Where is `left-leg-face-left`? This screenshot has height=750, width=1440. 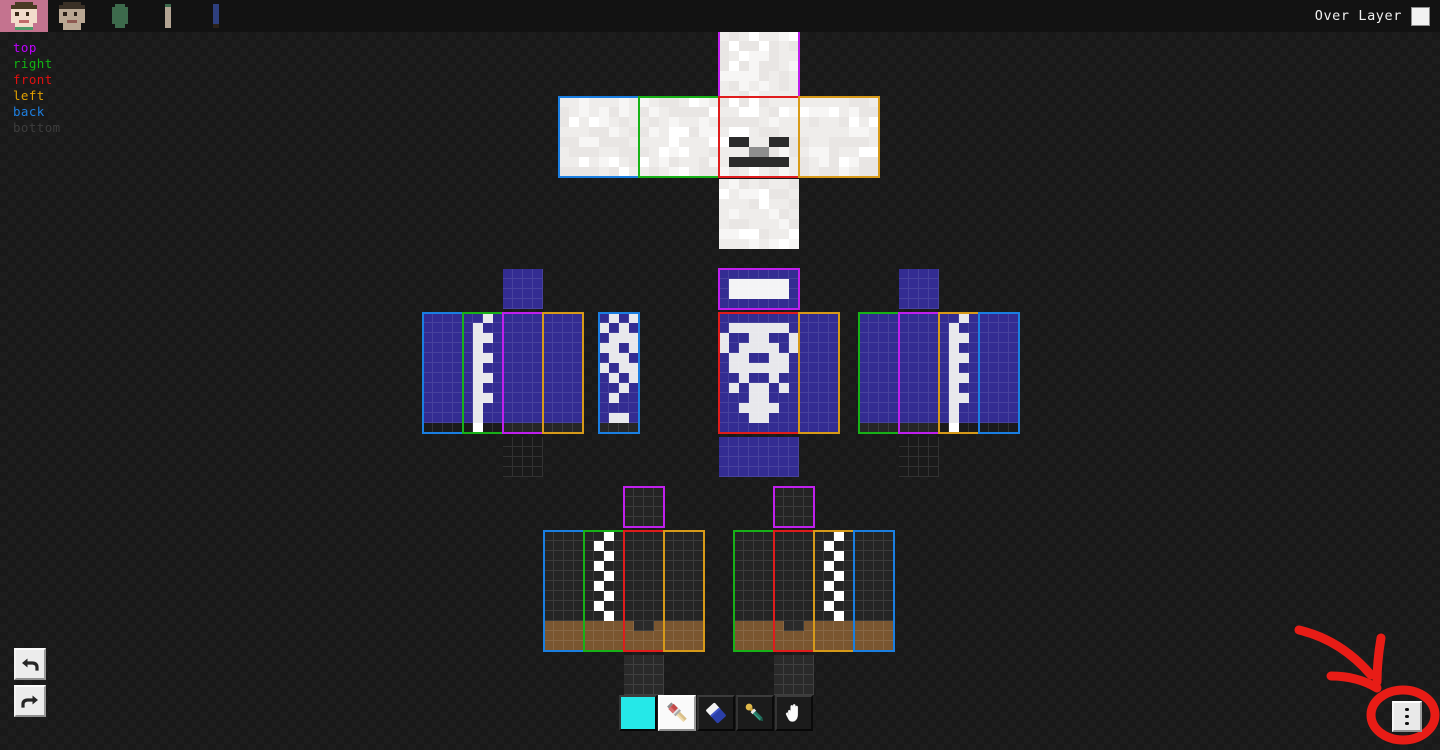 left-leg-face-left is located at coordinates (684, 591).